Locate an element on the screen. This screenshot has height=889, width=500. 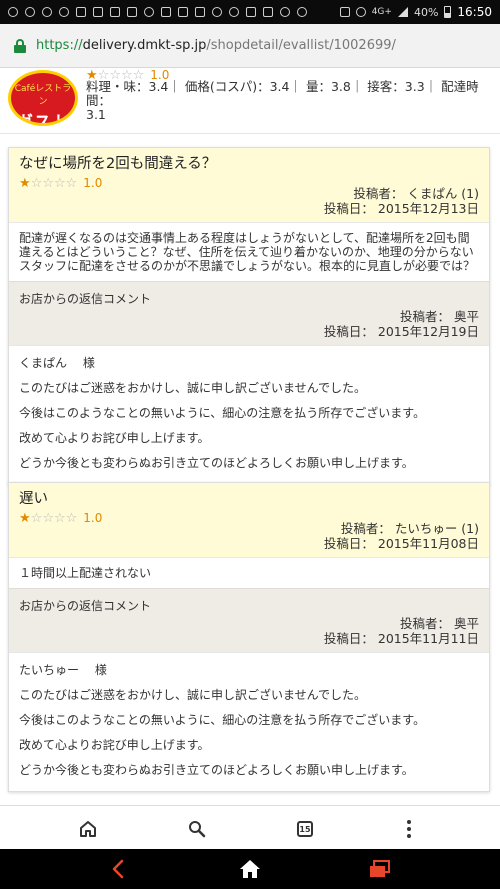
android-home-icon is located at coordinates (250, 869).